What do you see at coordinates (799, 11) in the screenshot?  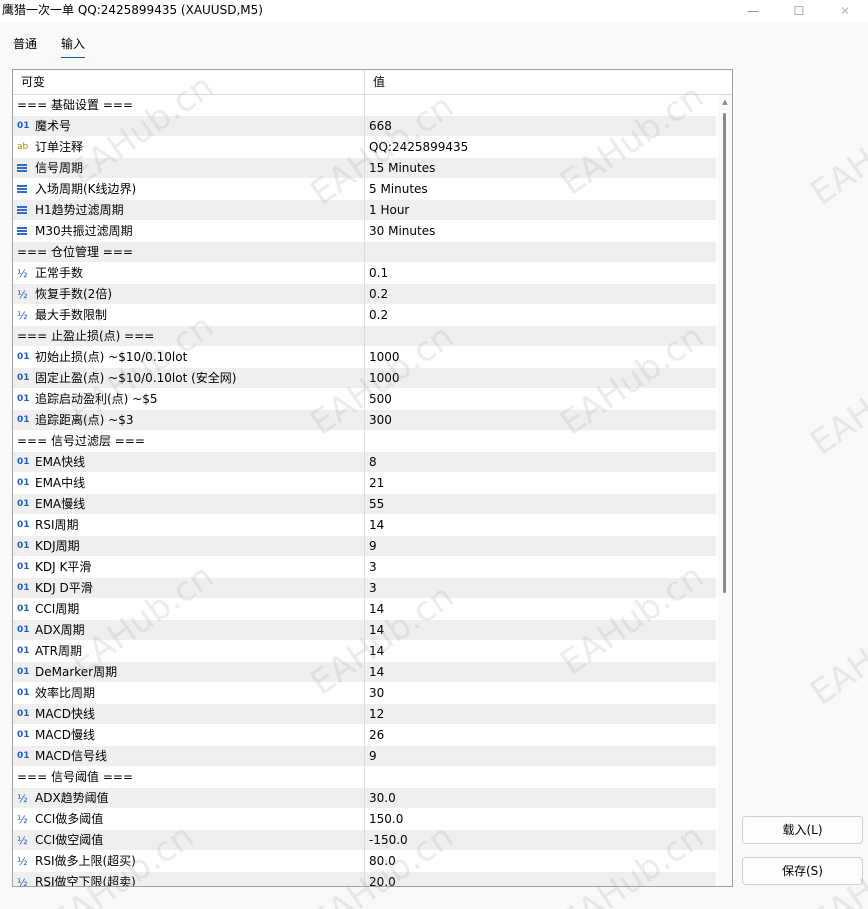 I see `maximize-button: ☐` at bounding box center [799, 11].